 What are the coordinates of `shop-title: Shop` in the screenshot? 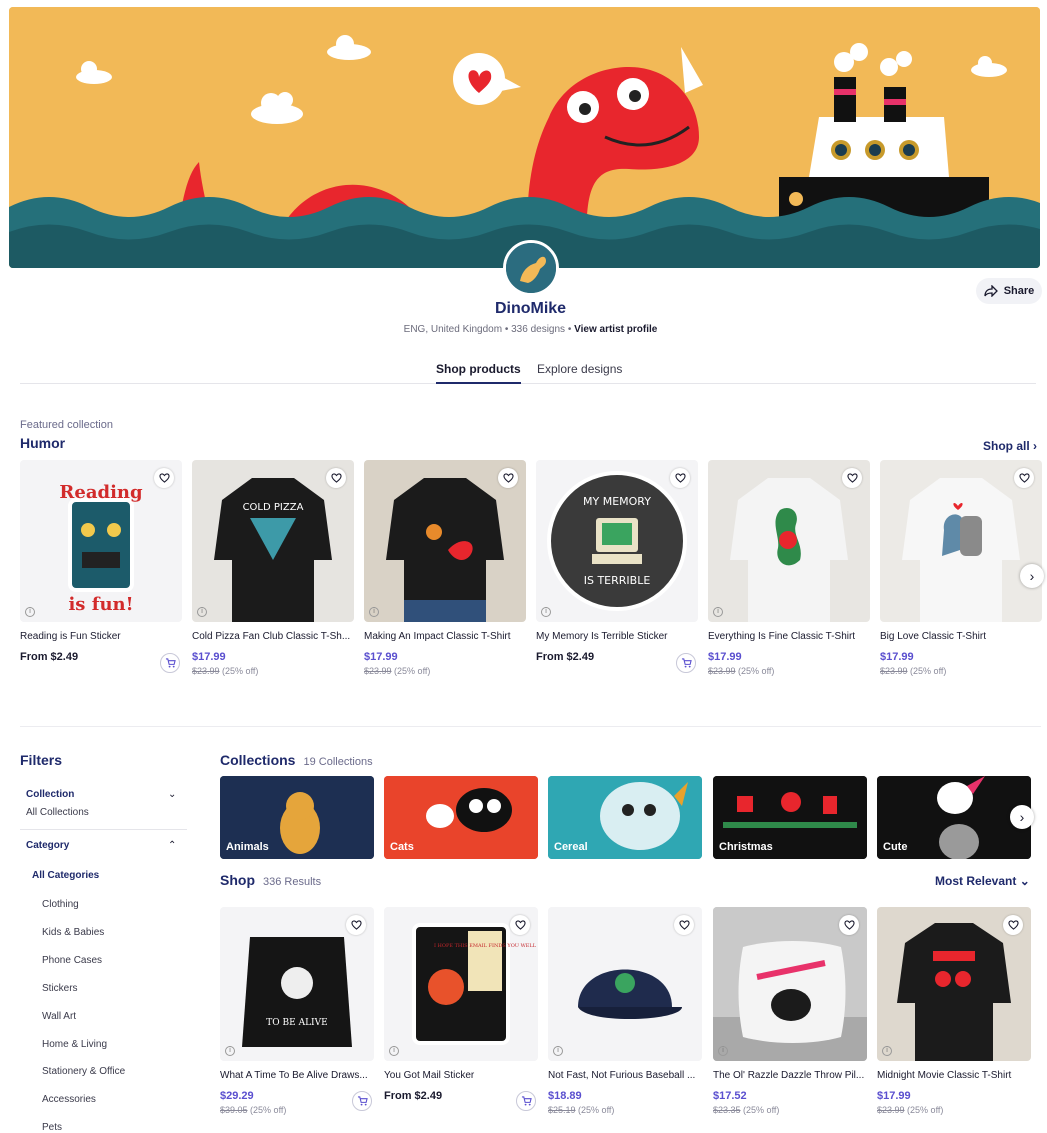 It's located at (237, 880).